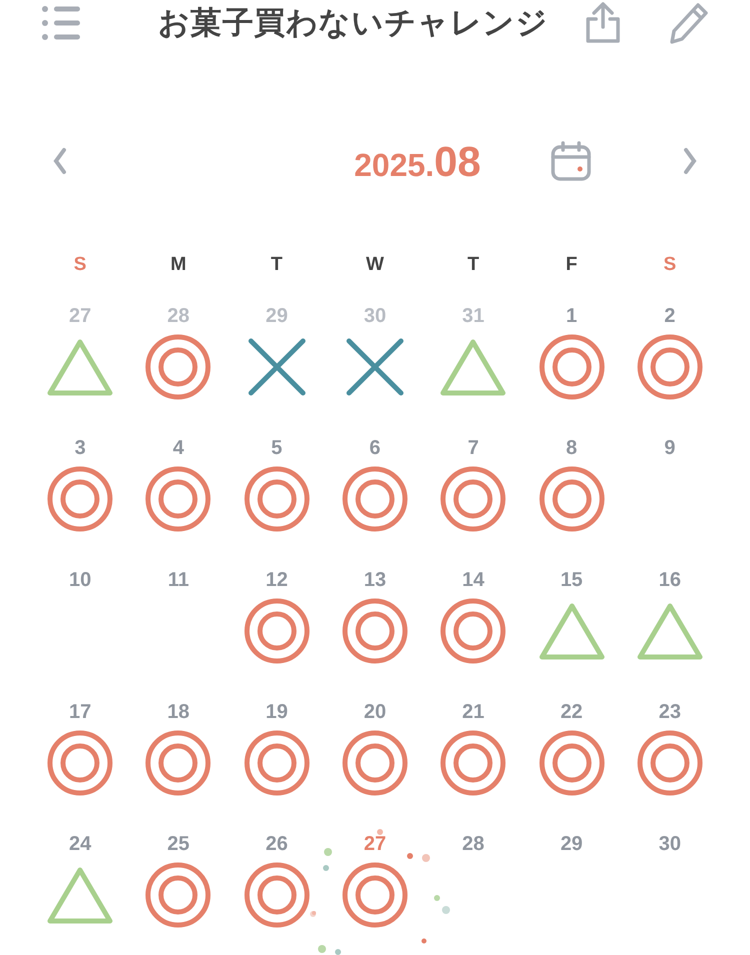 The width and height of the screenshot is (750, 955). Describe the element at coordinates (277, 844) in the screenshot. I see `day-number: 26` at that location.